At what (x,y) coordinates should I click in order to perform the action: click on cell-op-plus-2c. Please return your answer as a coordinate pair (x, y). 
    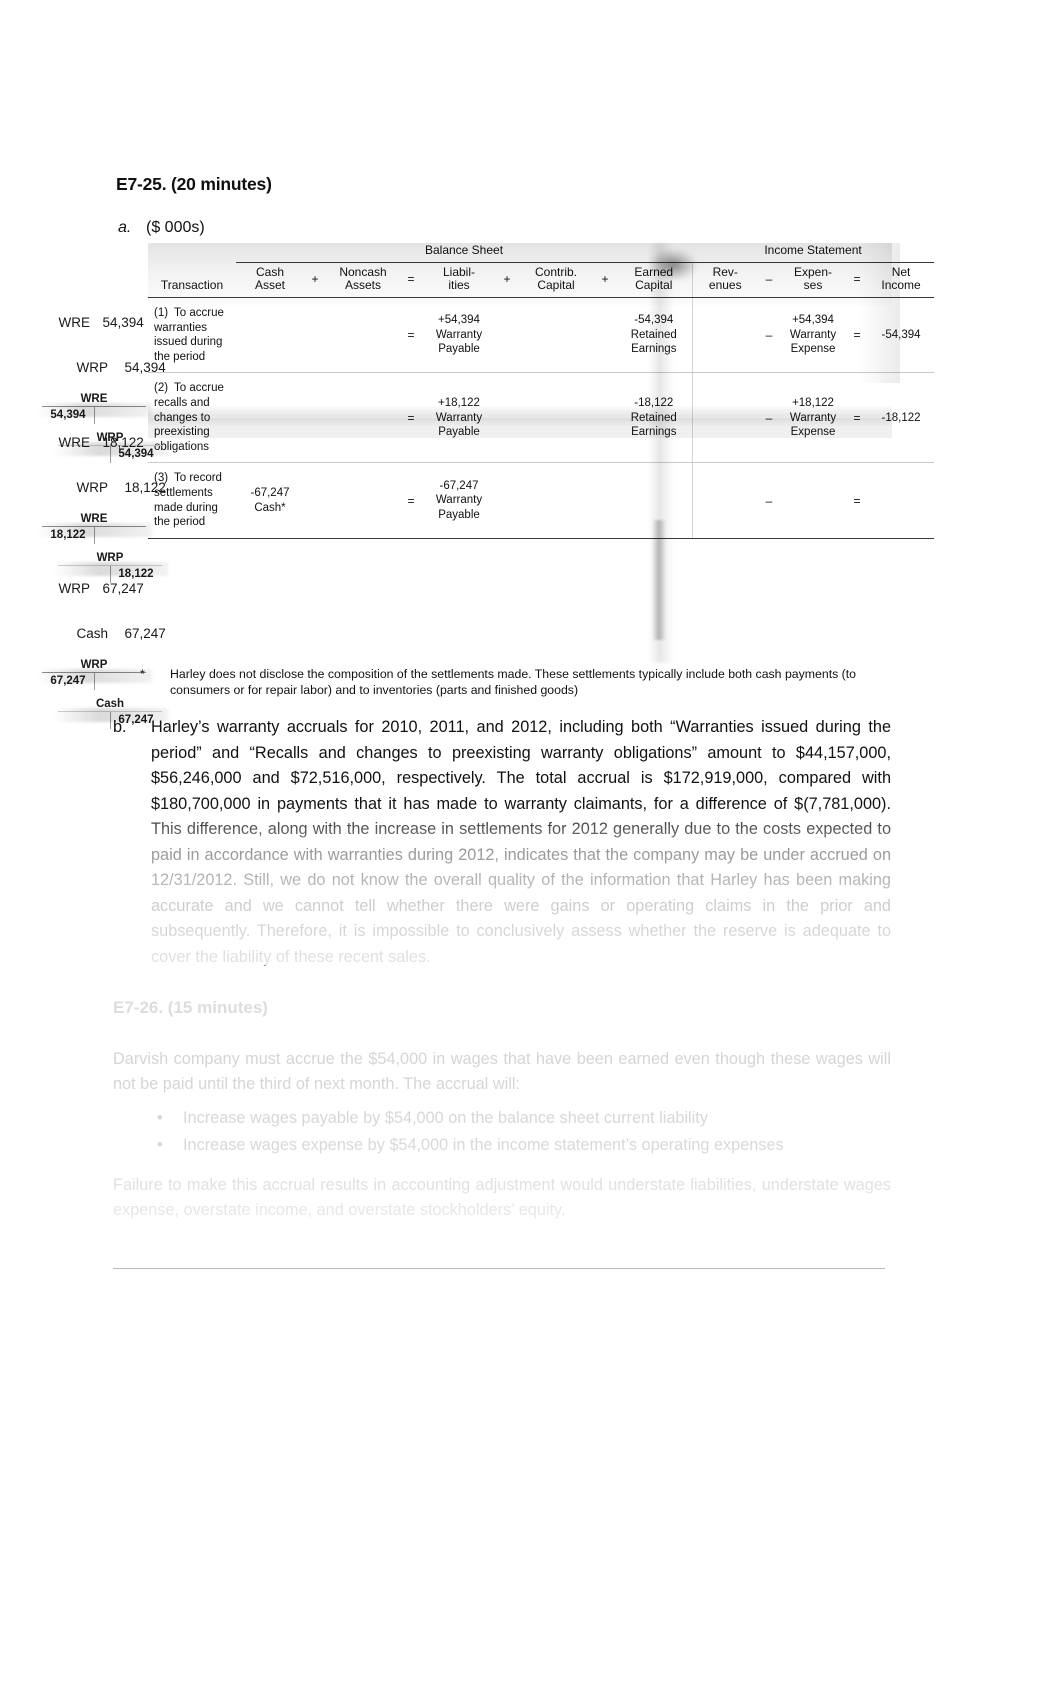
    Looking at the image, I should click on (605, 418).